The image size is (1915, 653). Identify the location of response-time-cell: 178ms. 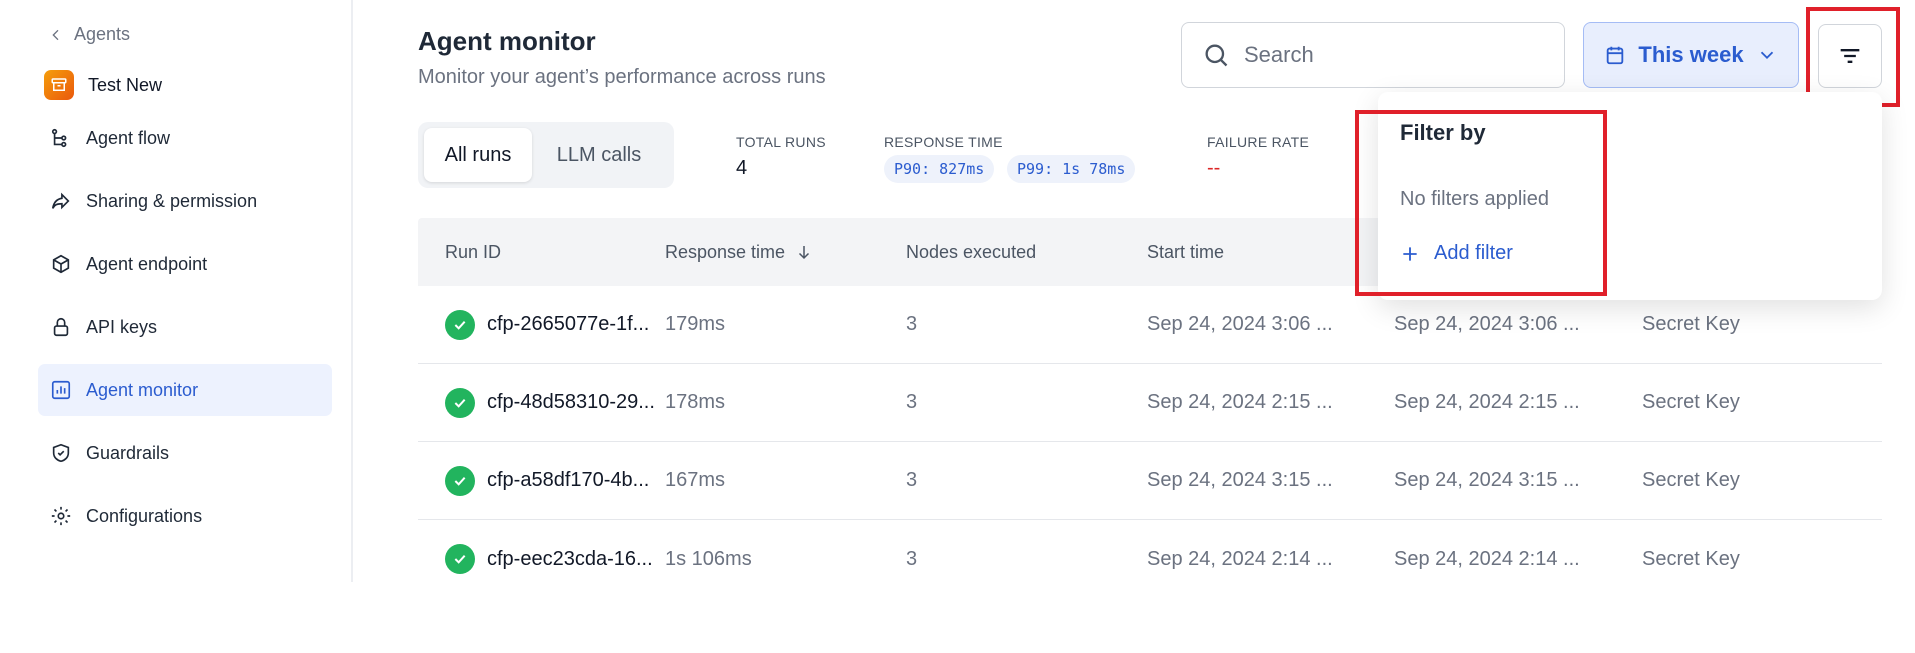
(695, 402).